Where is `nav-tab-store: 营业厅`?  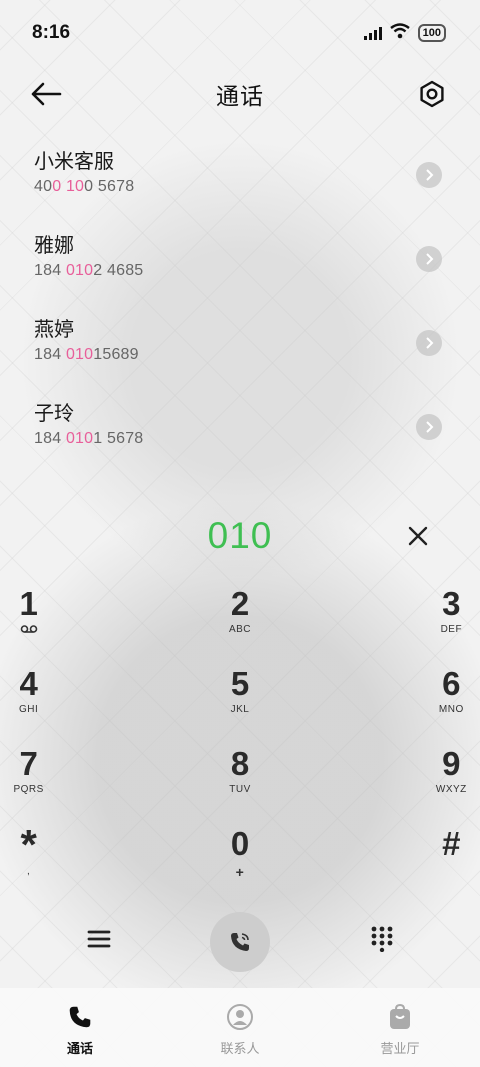
nav-tab-store: 营业厅 is located at coordinates (400, 1027).